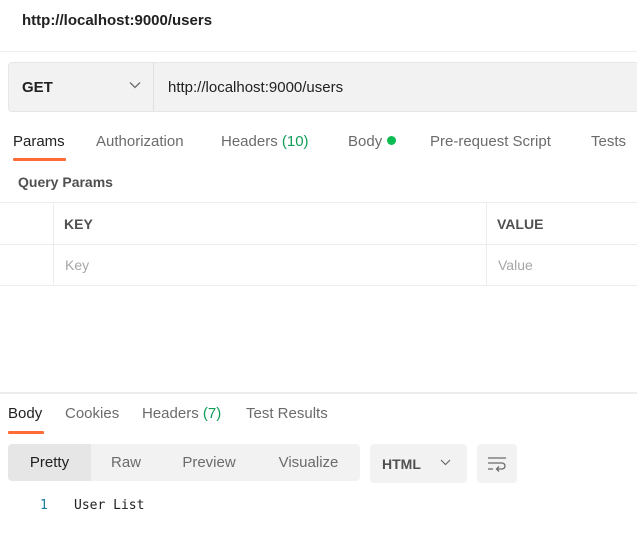  I want to click on format-select: HTML, so click(418, 463).